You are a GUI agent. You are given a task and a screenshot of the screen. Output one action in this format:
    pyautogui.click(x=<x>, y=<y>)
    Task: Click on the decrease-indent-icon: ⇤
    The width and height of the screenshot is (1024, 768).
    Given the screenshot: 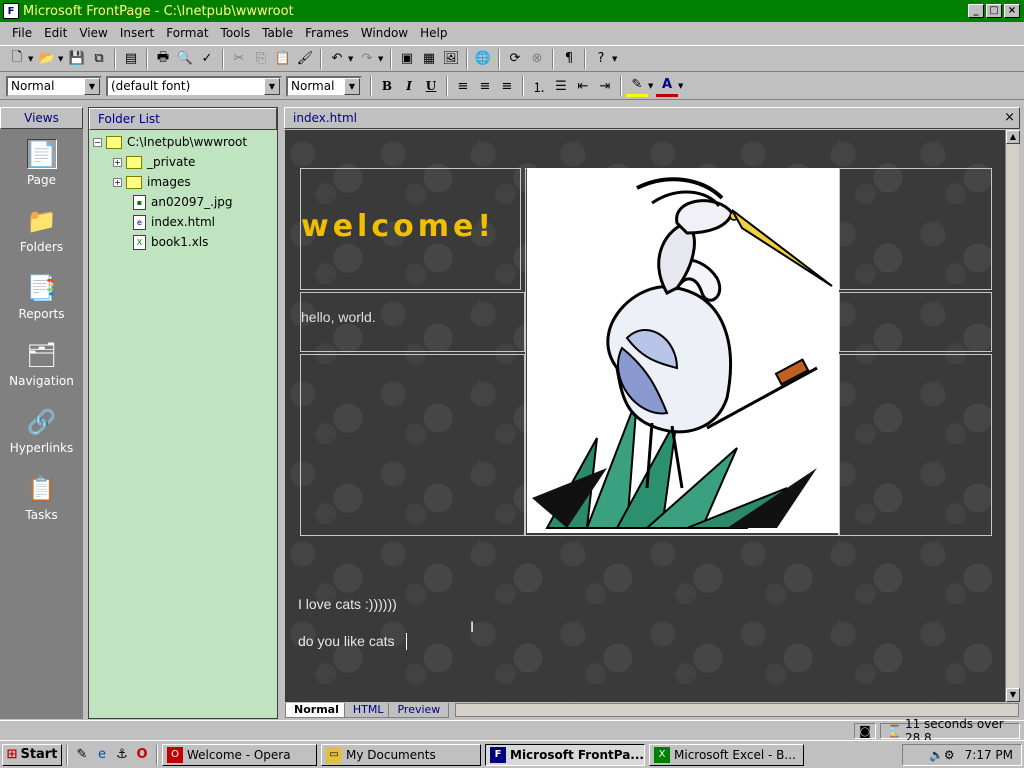 What is the action you would take?
    pyautogui.click(x=583, y=86)
    